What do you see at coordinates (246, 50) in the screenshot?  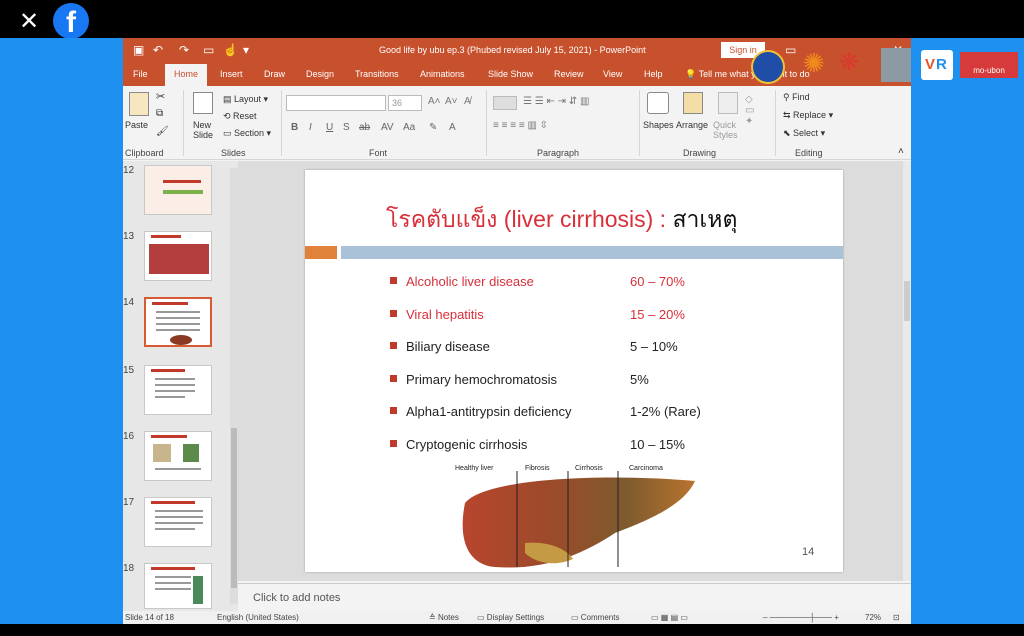 I see `customize-icon: ▾` at bounding box center [246, 50].